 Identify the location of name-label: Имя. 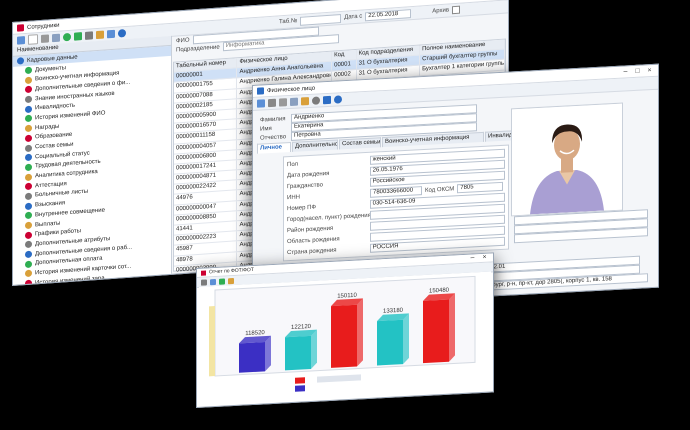
(266, 129).